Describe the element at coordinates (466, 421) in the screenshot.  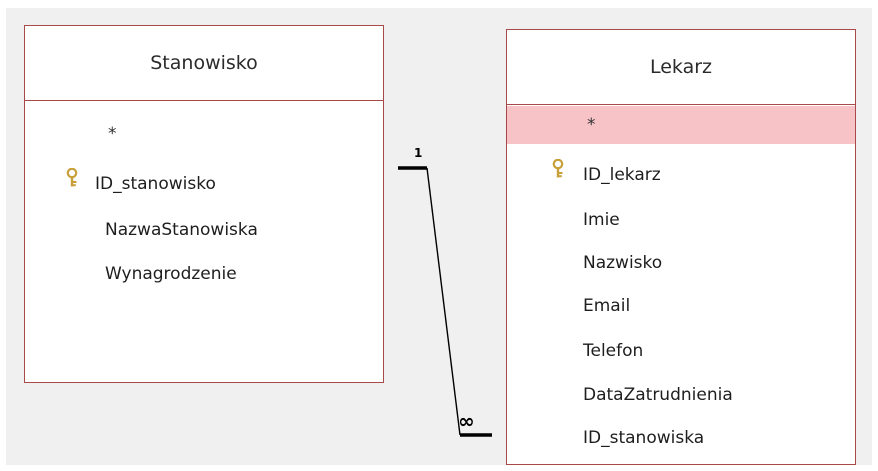
I see `many-label: ∞` at that location.